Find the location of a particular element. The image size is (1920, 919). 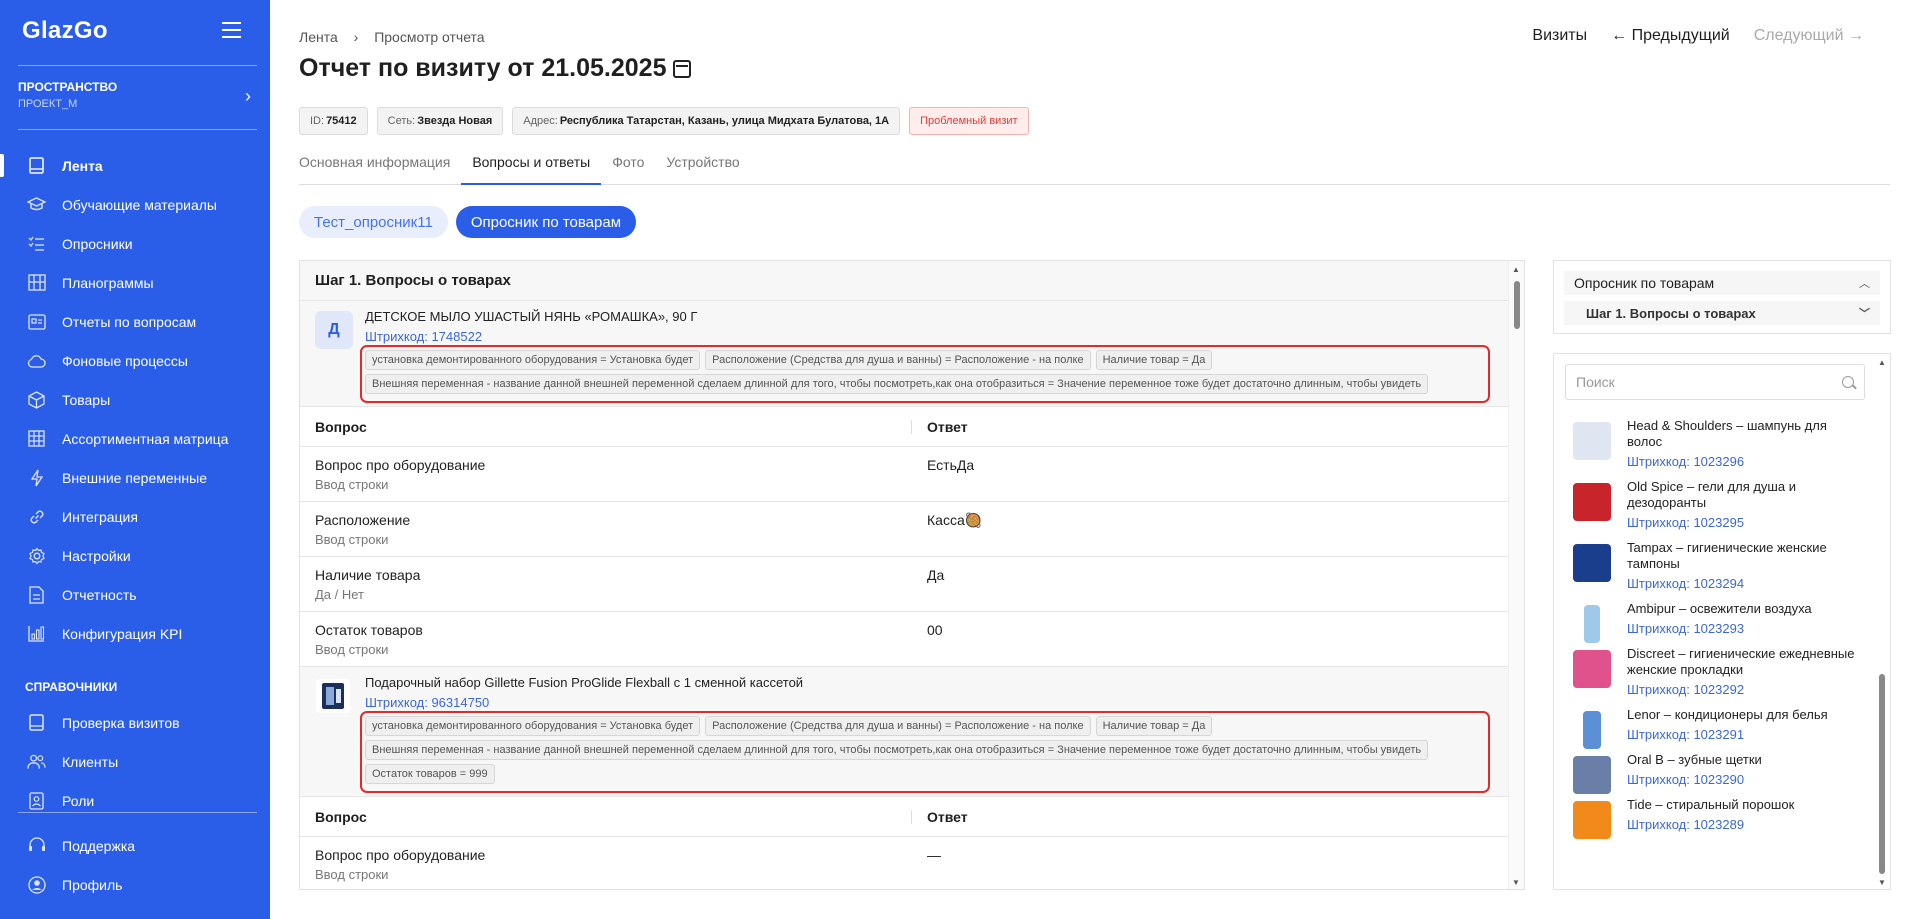

workspace-project: ПРОЕКТ_М is located at coordinates (48, 104).